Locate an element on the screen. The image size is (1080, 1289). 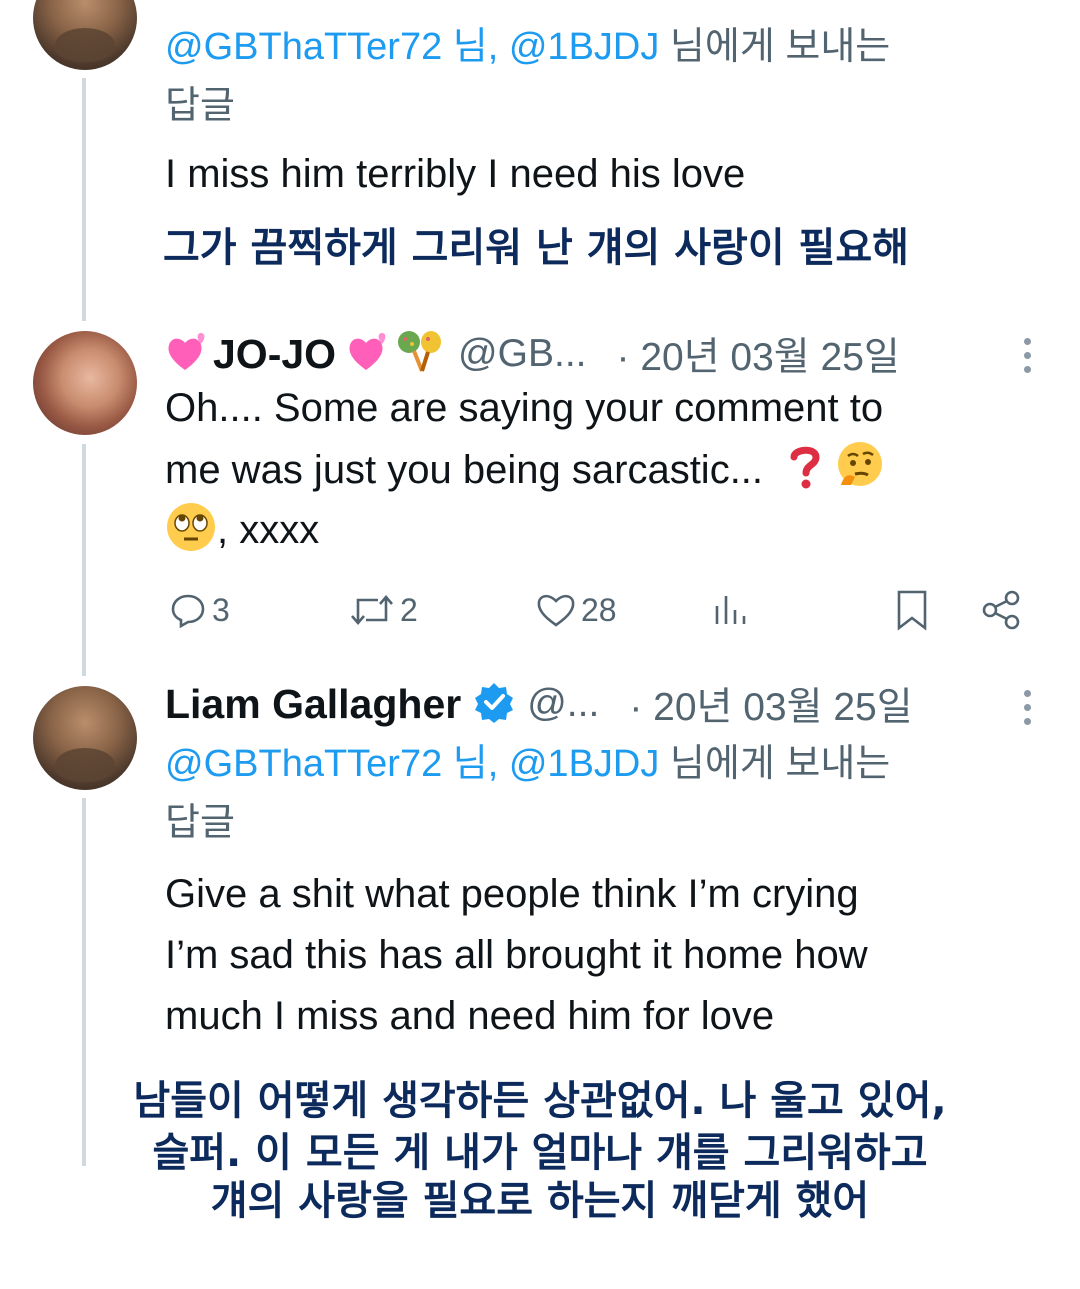
share-icon is located at coordinates (1001, 610).